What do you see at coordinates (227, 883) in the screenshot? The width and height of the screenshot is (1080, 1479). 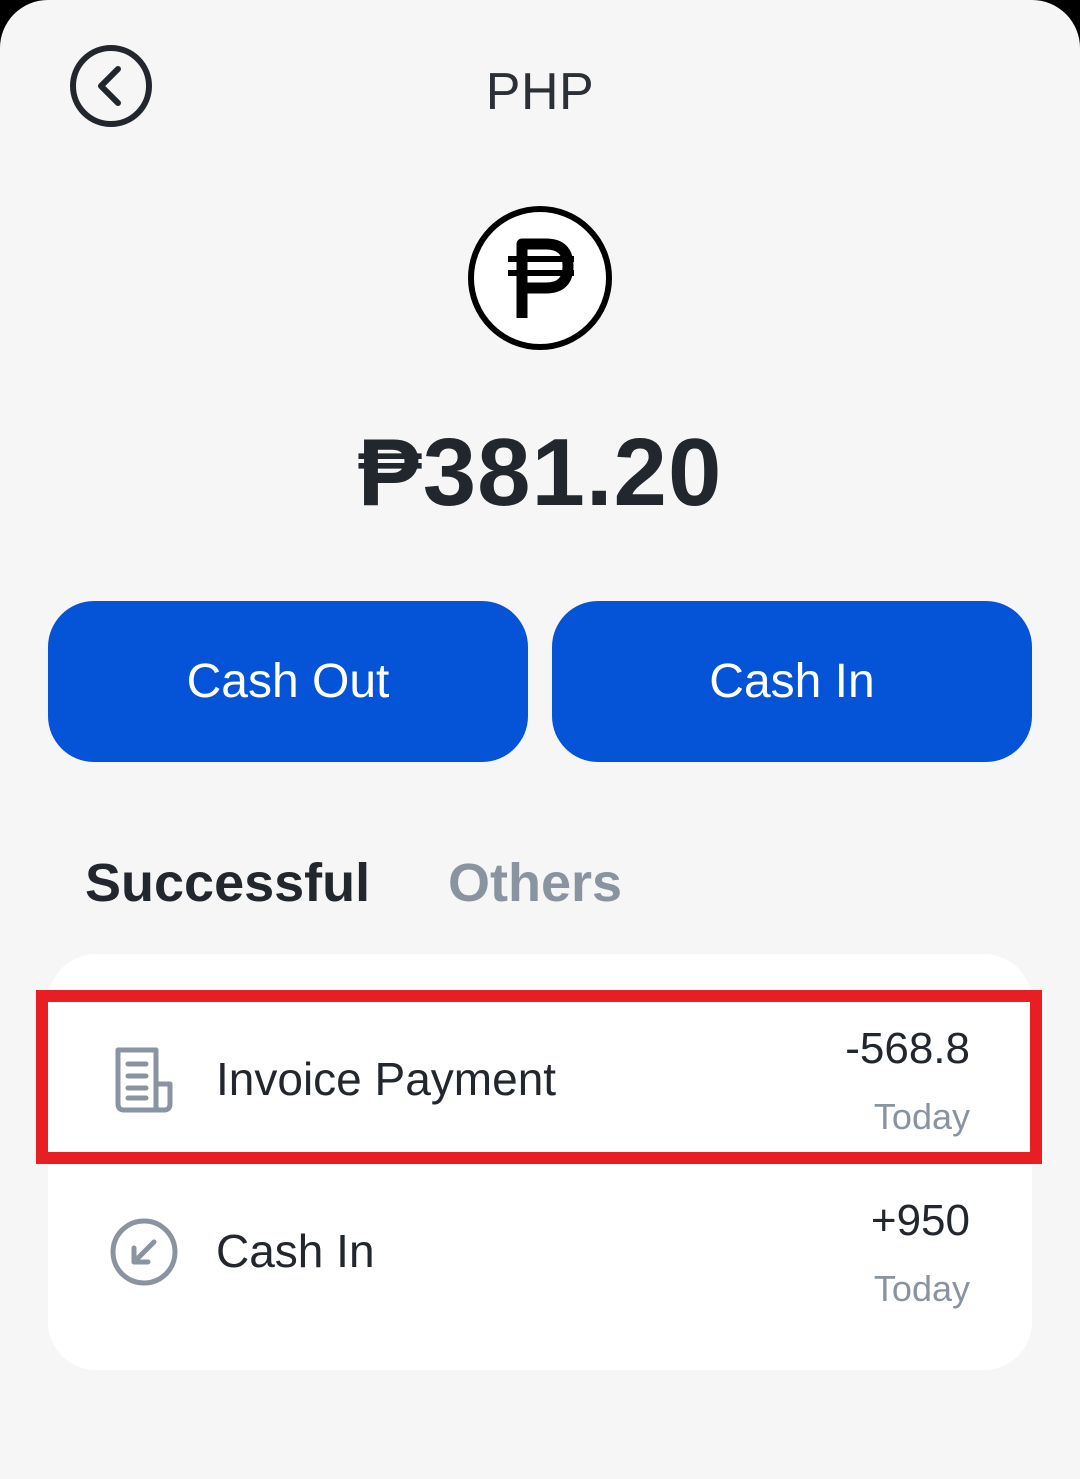 I see `tab-successful: Successful` at bounding box center [227, 883].